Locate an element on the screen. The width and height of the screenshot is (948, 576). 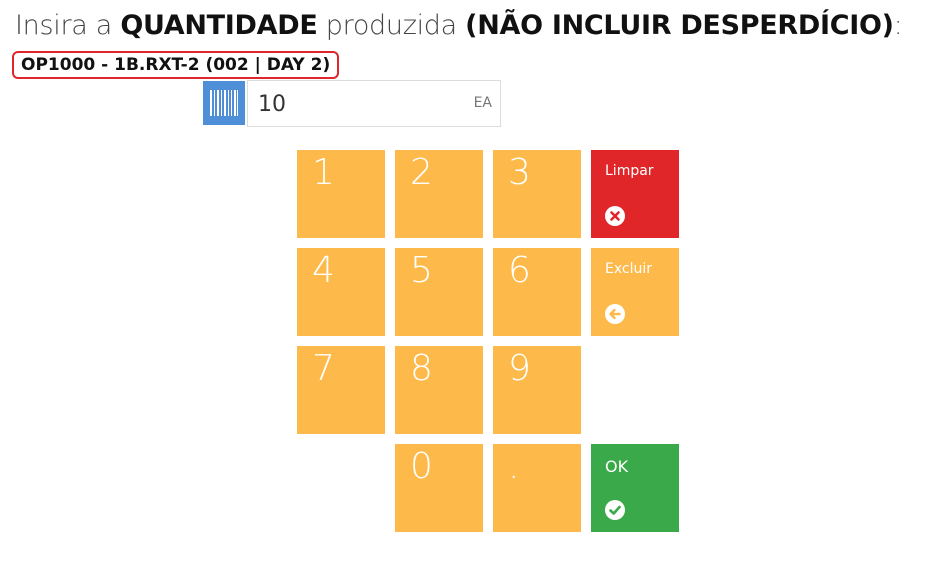
key-digit: 3 is located at coordinates (519, 172).